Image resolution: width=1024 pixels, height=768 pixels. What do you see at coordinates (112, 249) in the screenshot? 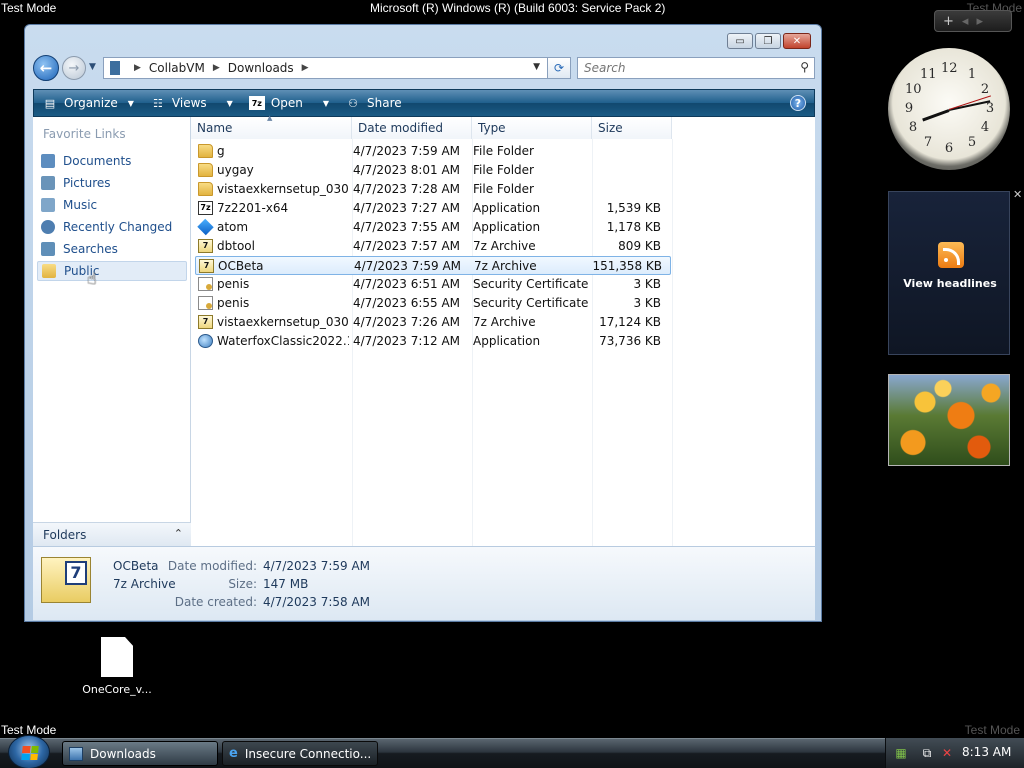
I see `sidebar-item-searches: Searches` at bounding box center [112, 249].